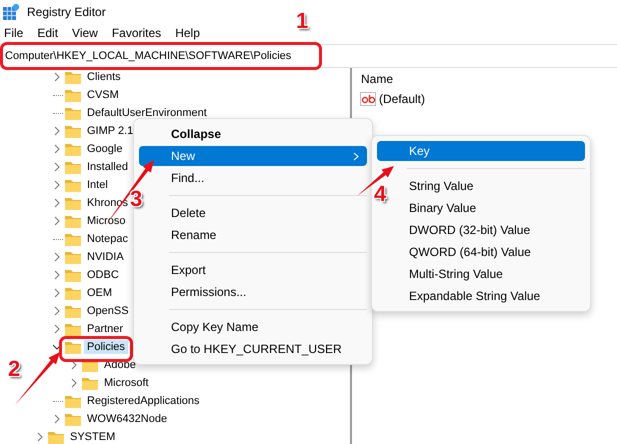 Image resolution: width=617 pixels, height=444 pixels. What do you see at coordinates (105, 149) in the screenshot?
I see `tree-item: Google` at bounding box center [105, 149].